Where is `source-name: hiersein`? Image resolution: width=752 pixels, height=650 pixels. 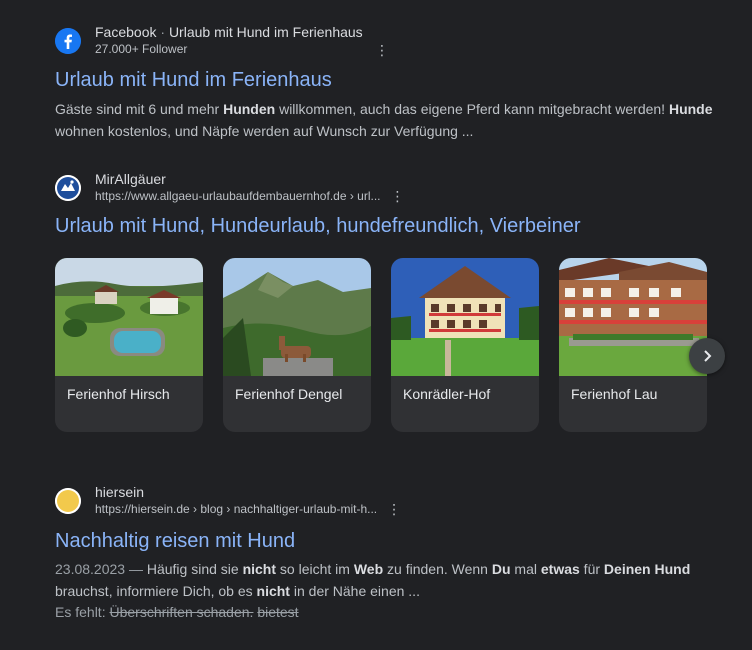 source-name: hiersein is located at coordinates (120, 492).